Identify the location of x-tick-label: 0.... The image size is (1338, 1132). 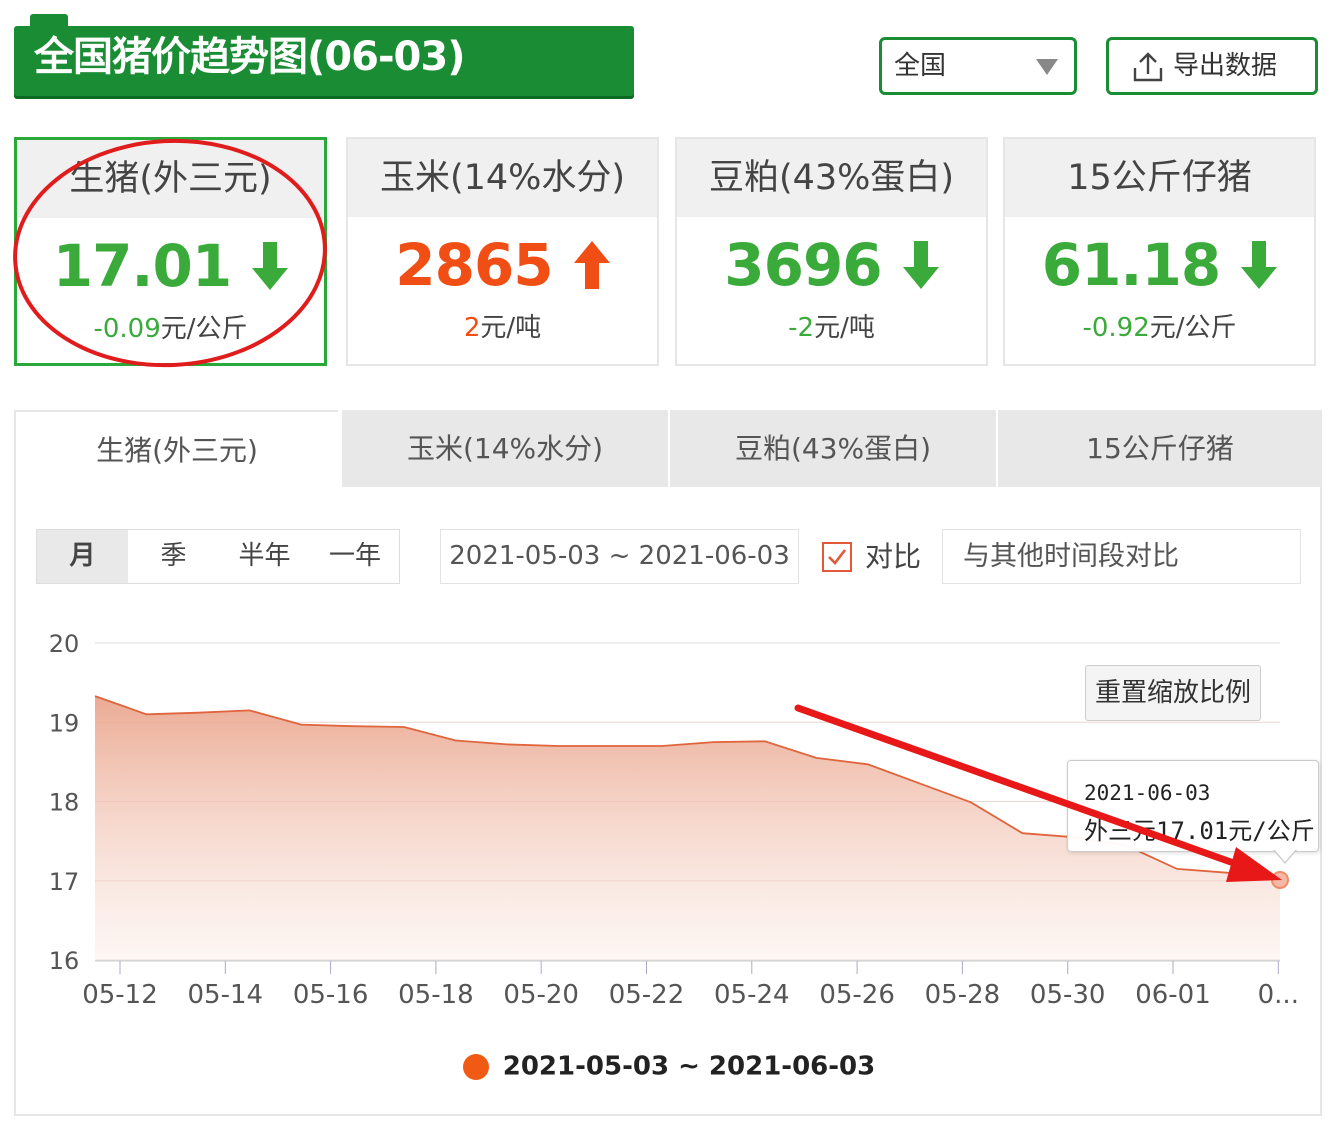
(1278, 995).